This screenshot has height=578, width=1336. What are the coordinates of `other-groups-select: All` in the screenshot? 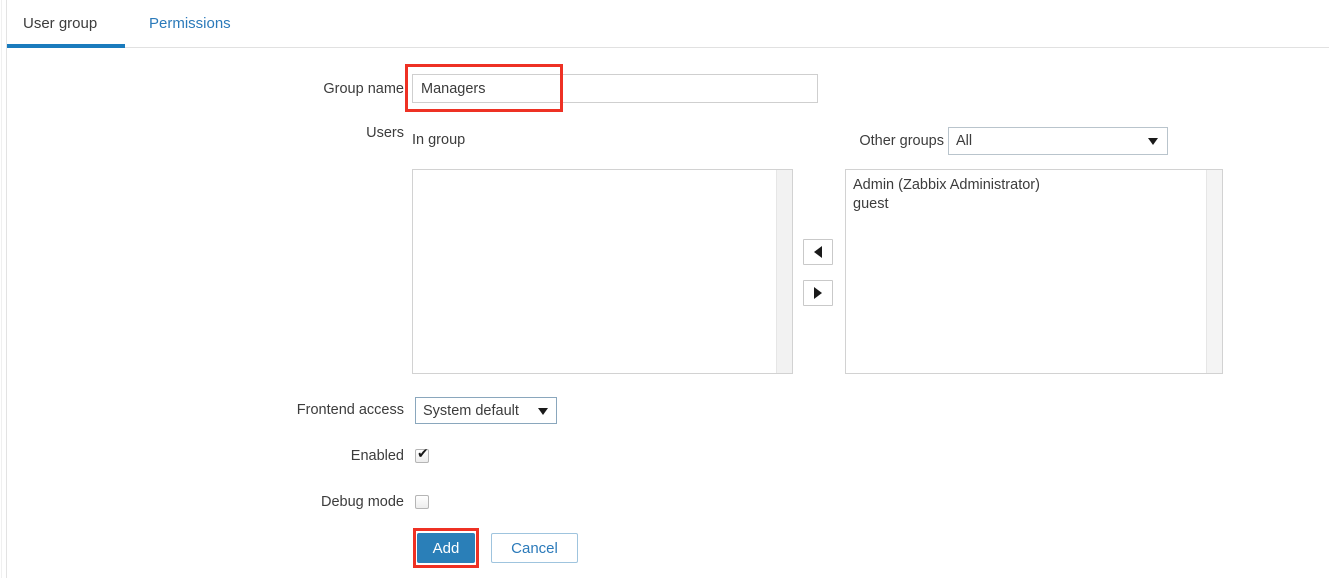 It's located at (1058, 141).